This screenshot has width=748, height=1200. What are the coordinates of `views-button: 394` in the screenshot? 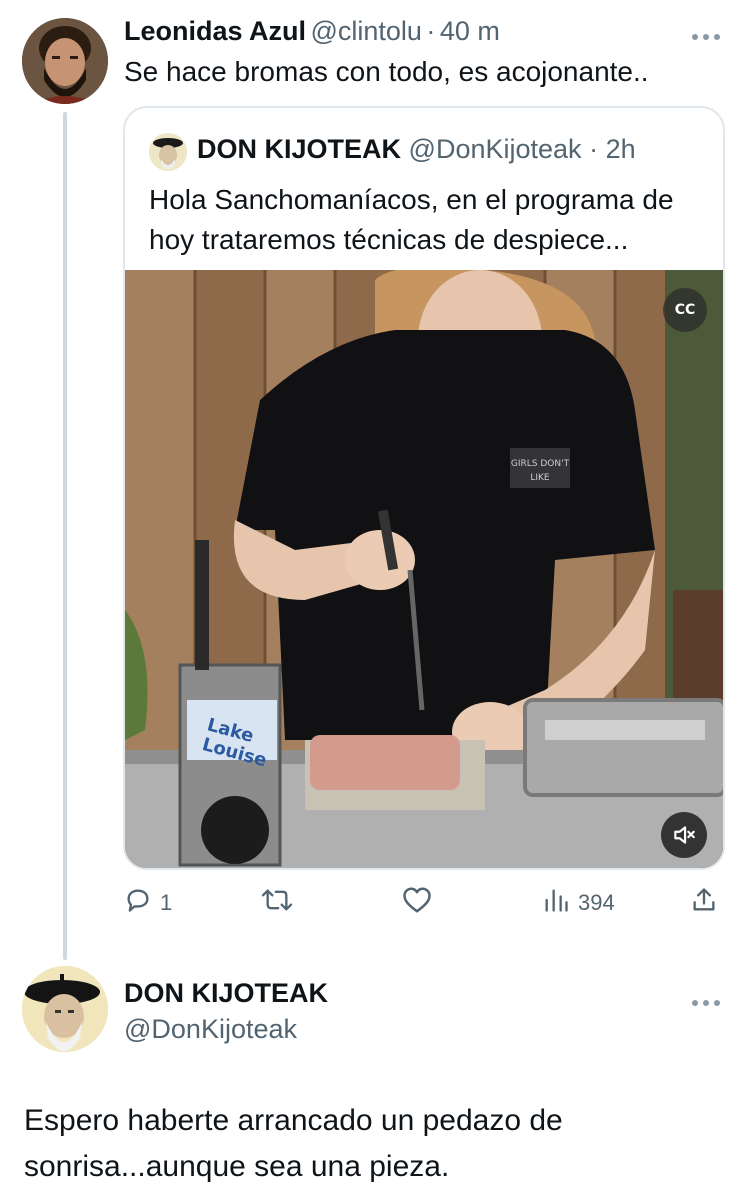 It's located at (578, 903).